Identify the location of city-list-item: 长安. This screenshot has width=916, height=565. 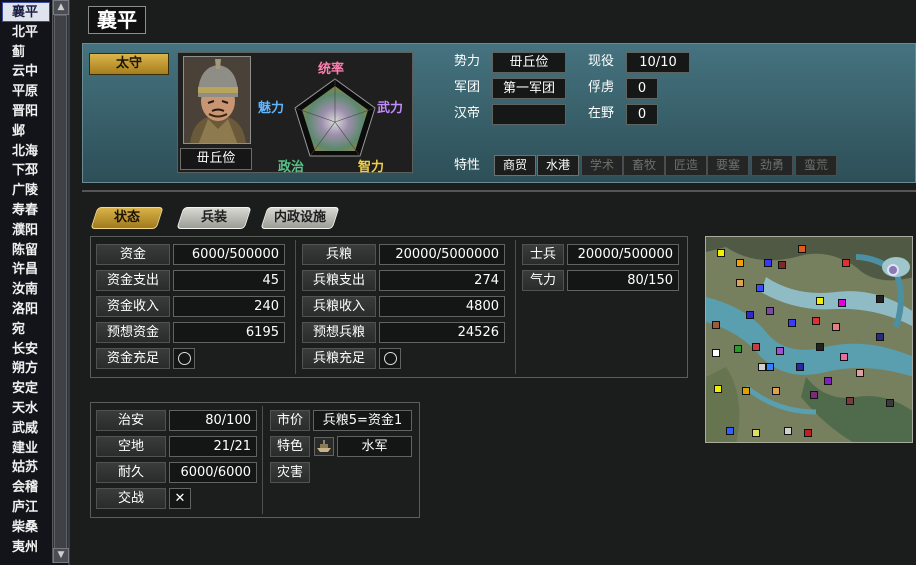
(26, 349).